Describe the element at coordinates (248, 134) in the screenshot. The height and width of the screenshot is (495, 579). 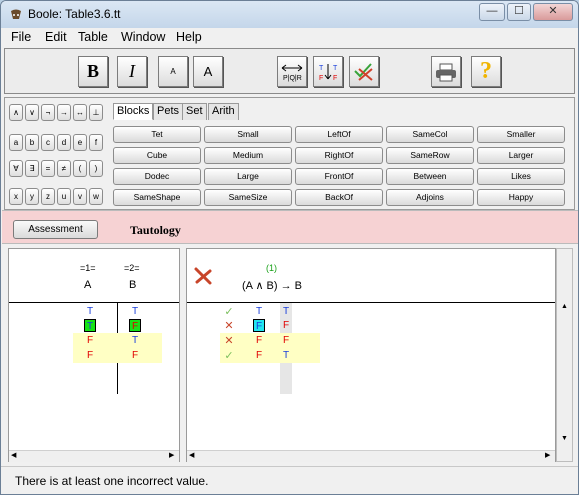
I see `predicate-small: Small` at that location.